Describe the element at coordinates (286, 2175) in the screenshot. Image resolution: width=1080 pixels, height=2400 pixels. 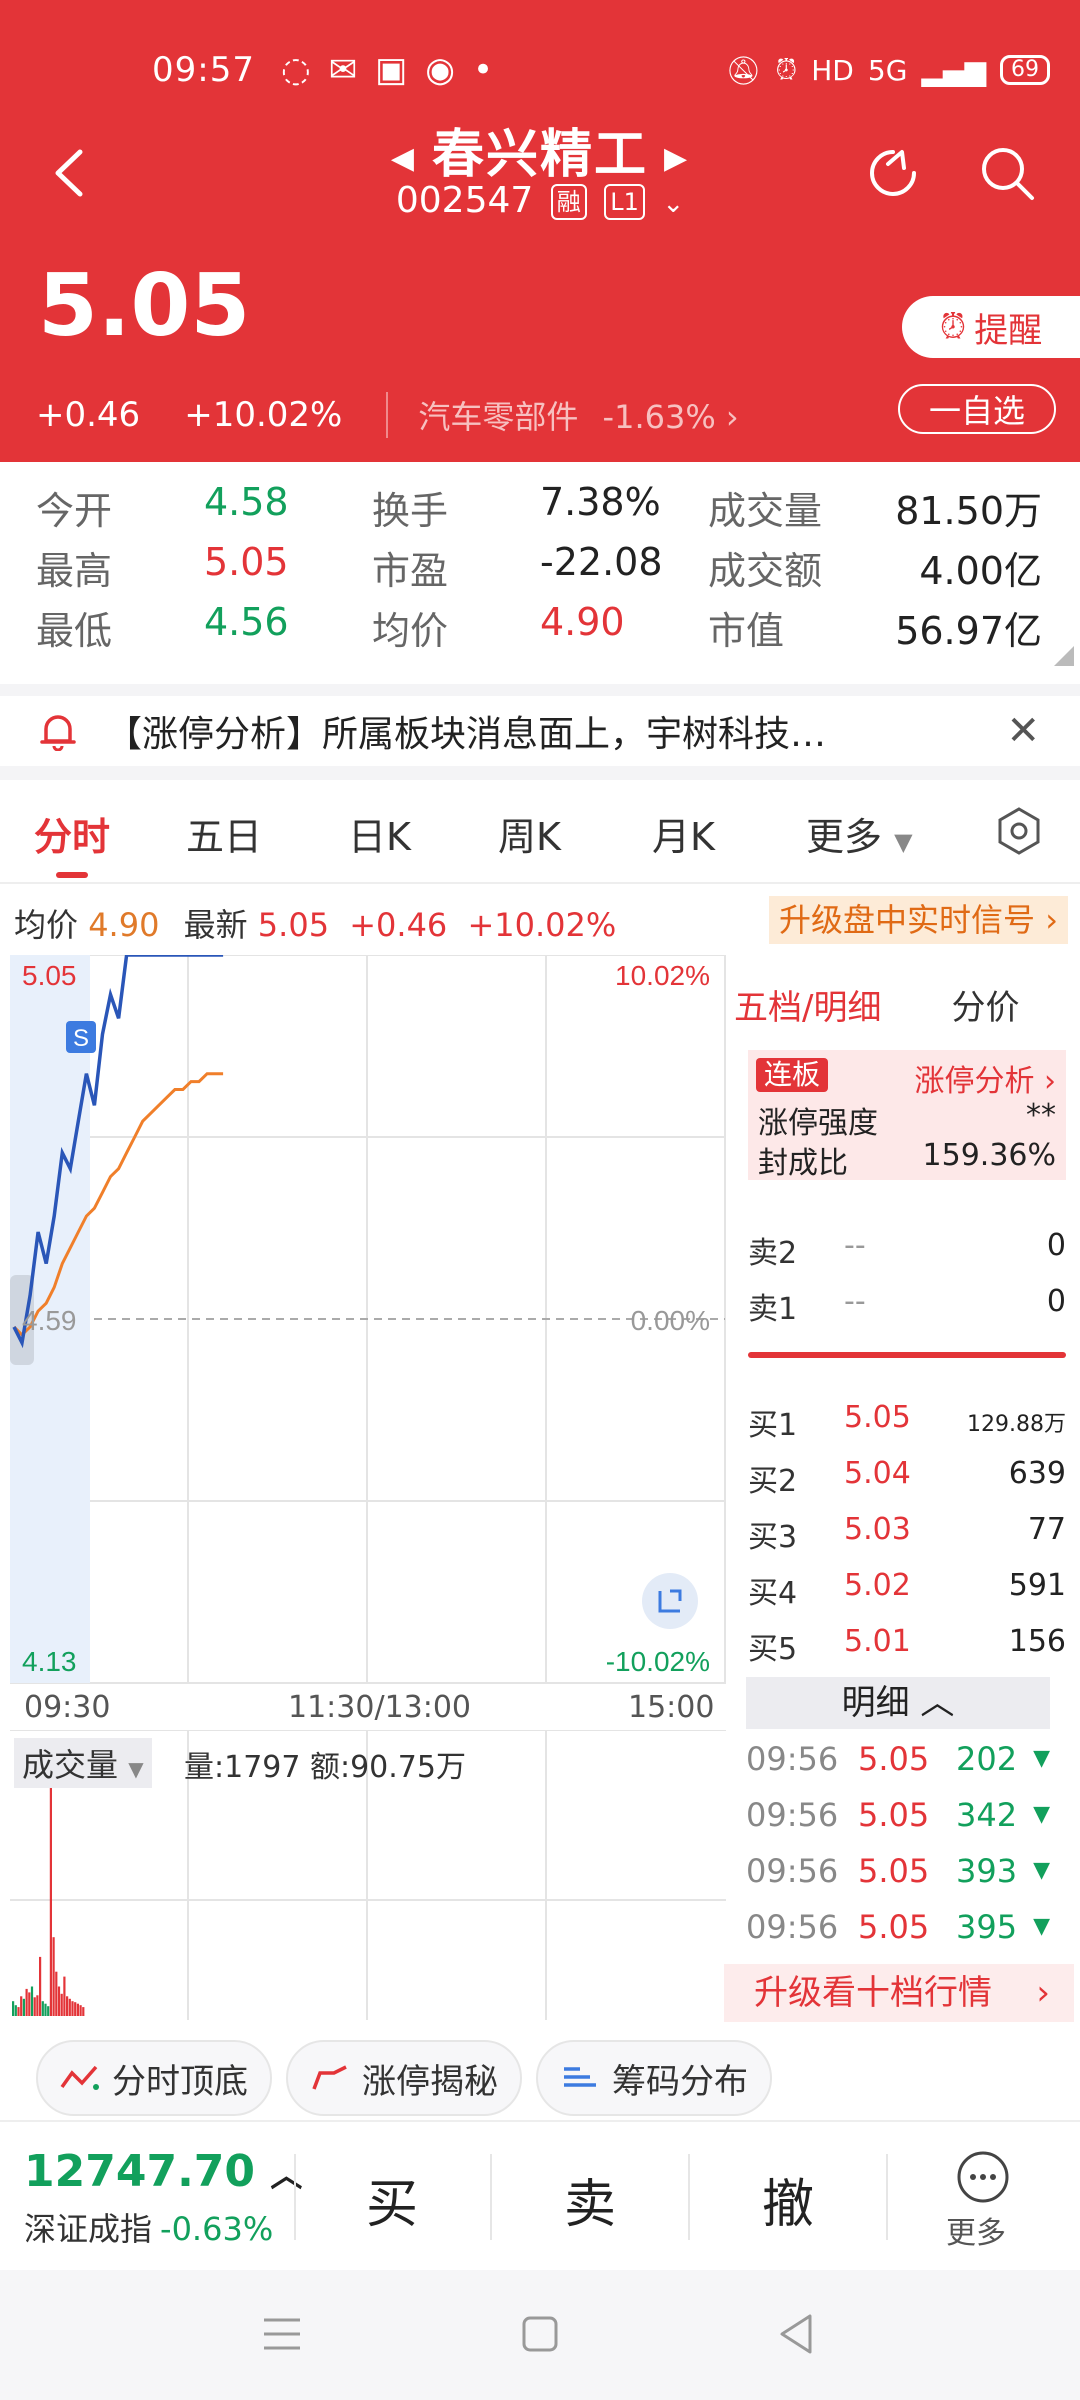
I see `chevron-up-icon: ︿` at that location.